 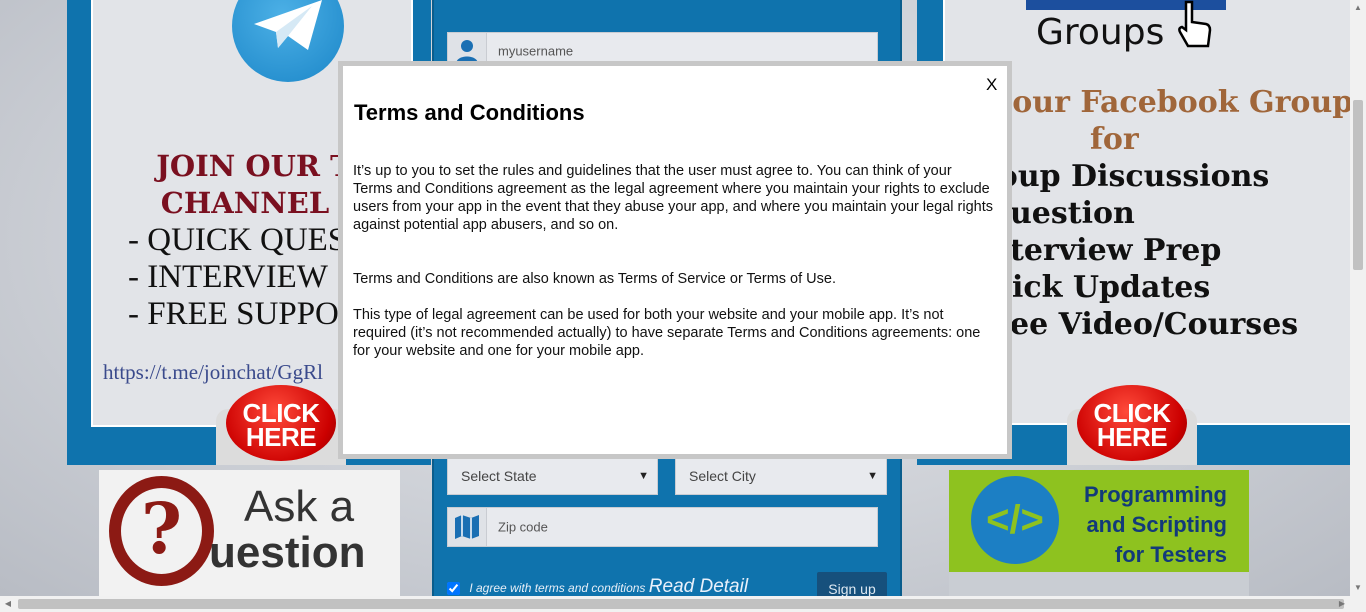 What do you see at coordinates (698, 586) in the screenshot?
I see `read-detail-link: Read Detail` at bounding box center [698, 586].